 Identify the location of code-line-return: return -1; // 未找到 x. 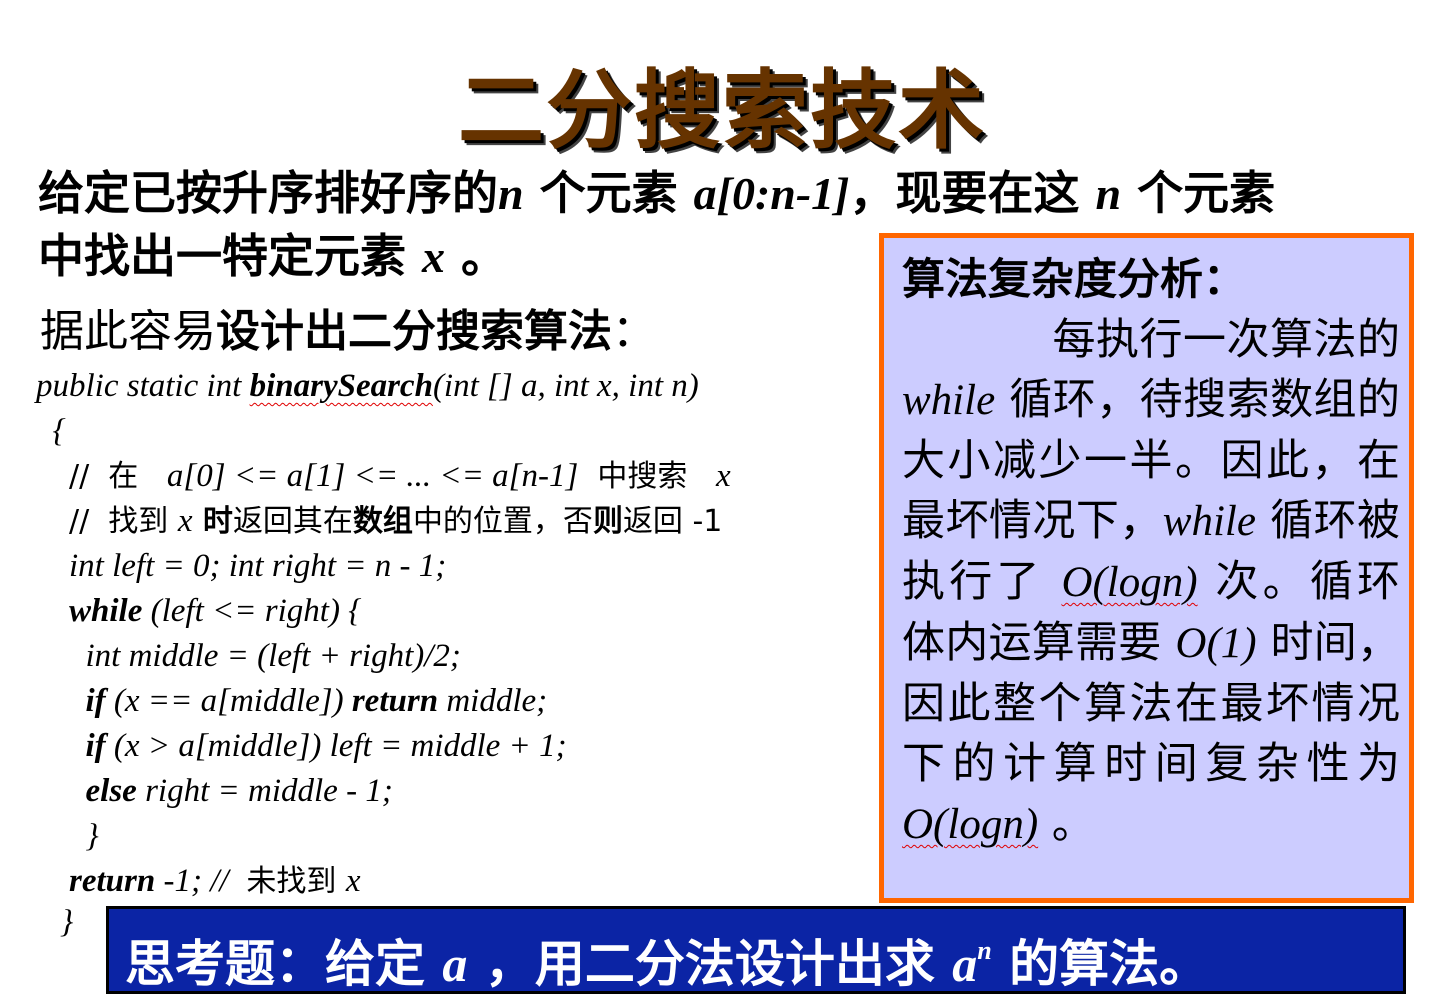
(215, 881).